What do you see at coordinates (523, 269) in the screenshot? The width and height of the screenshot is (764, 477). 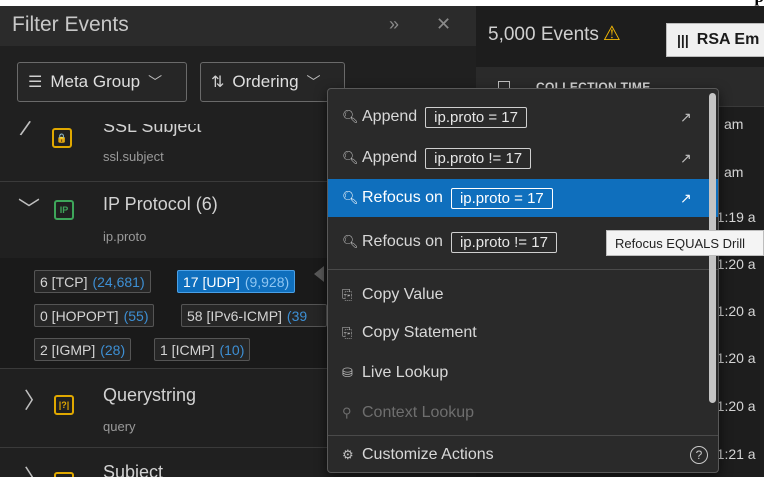 I see `menu-separator` at bounding box center [523, 269].